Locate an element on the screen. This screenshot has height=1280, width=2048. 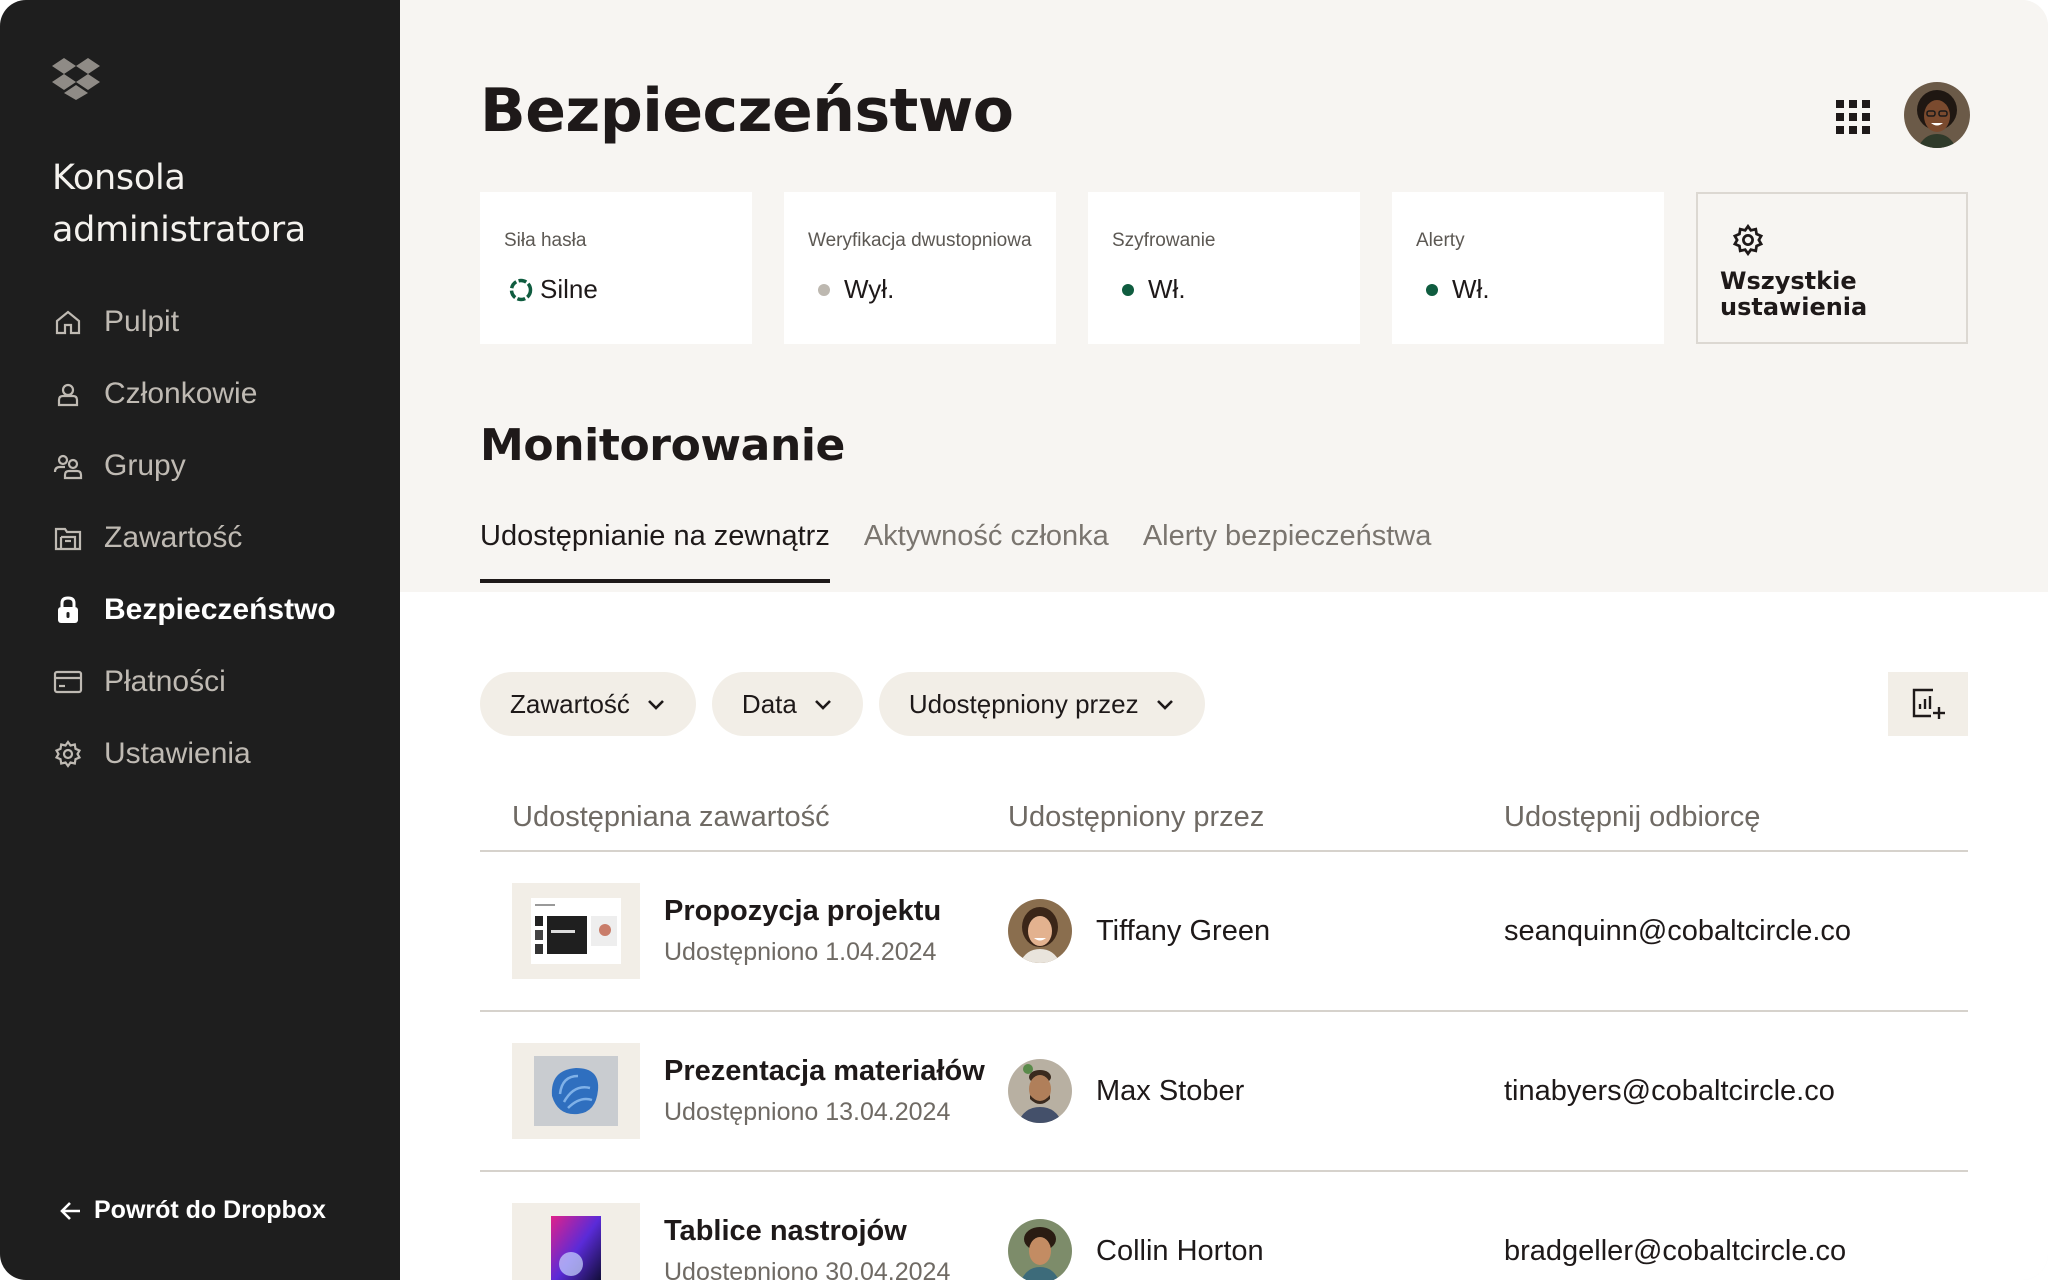
person-icon is located at coordinates (68, 394).